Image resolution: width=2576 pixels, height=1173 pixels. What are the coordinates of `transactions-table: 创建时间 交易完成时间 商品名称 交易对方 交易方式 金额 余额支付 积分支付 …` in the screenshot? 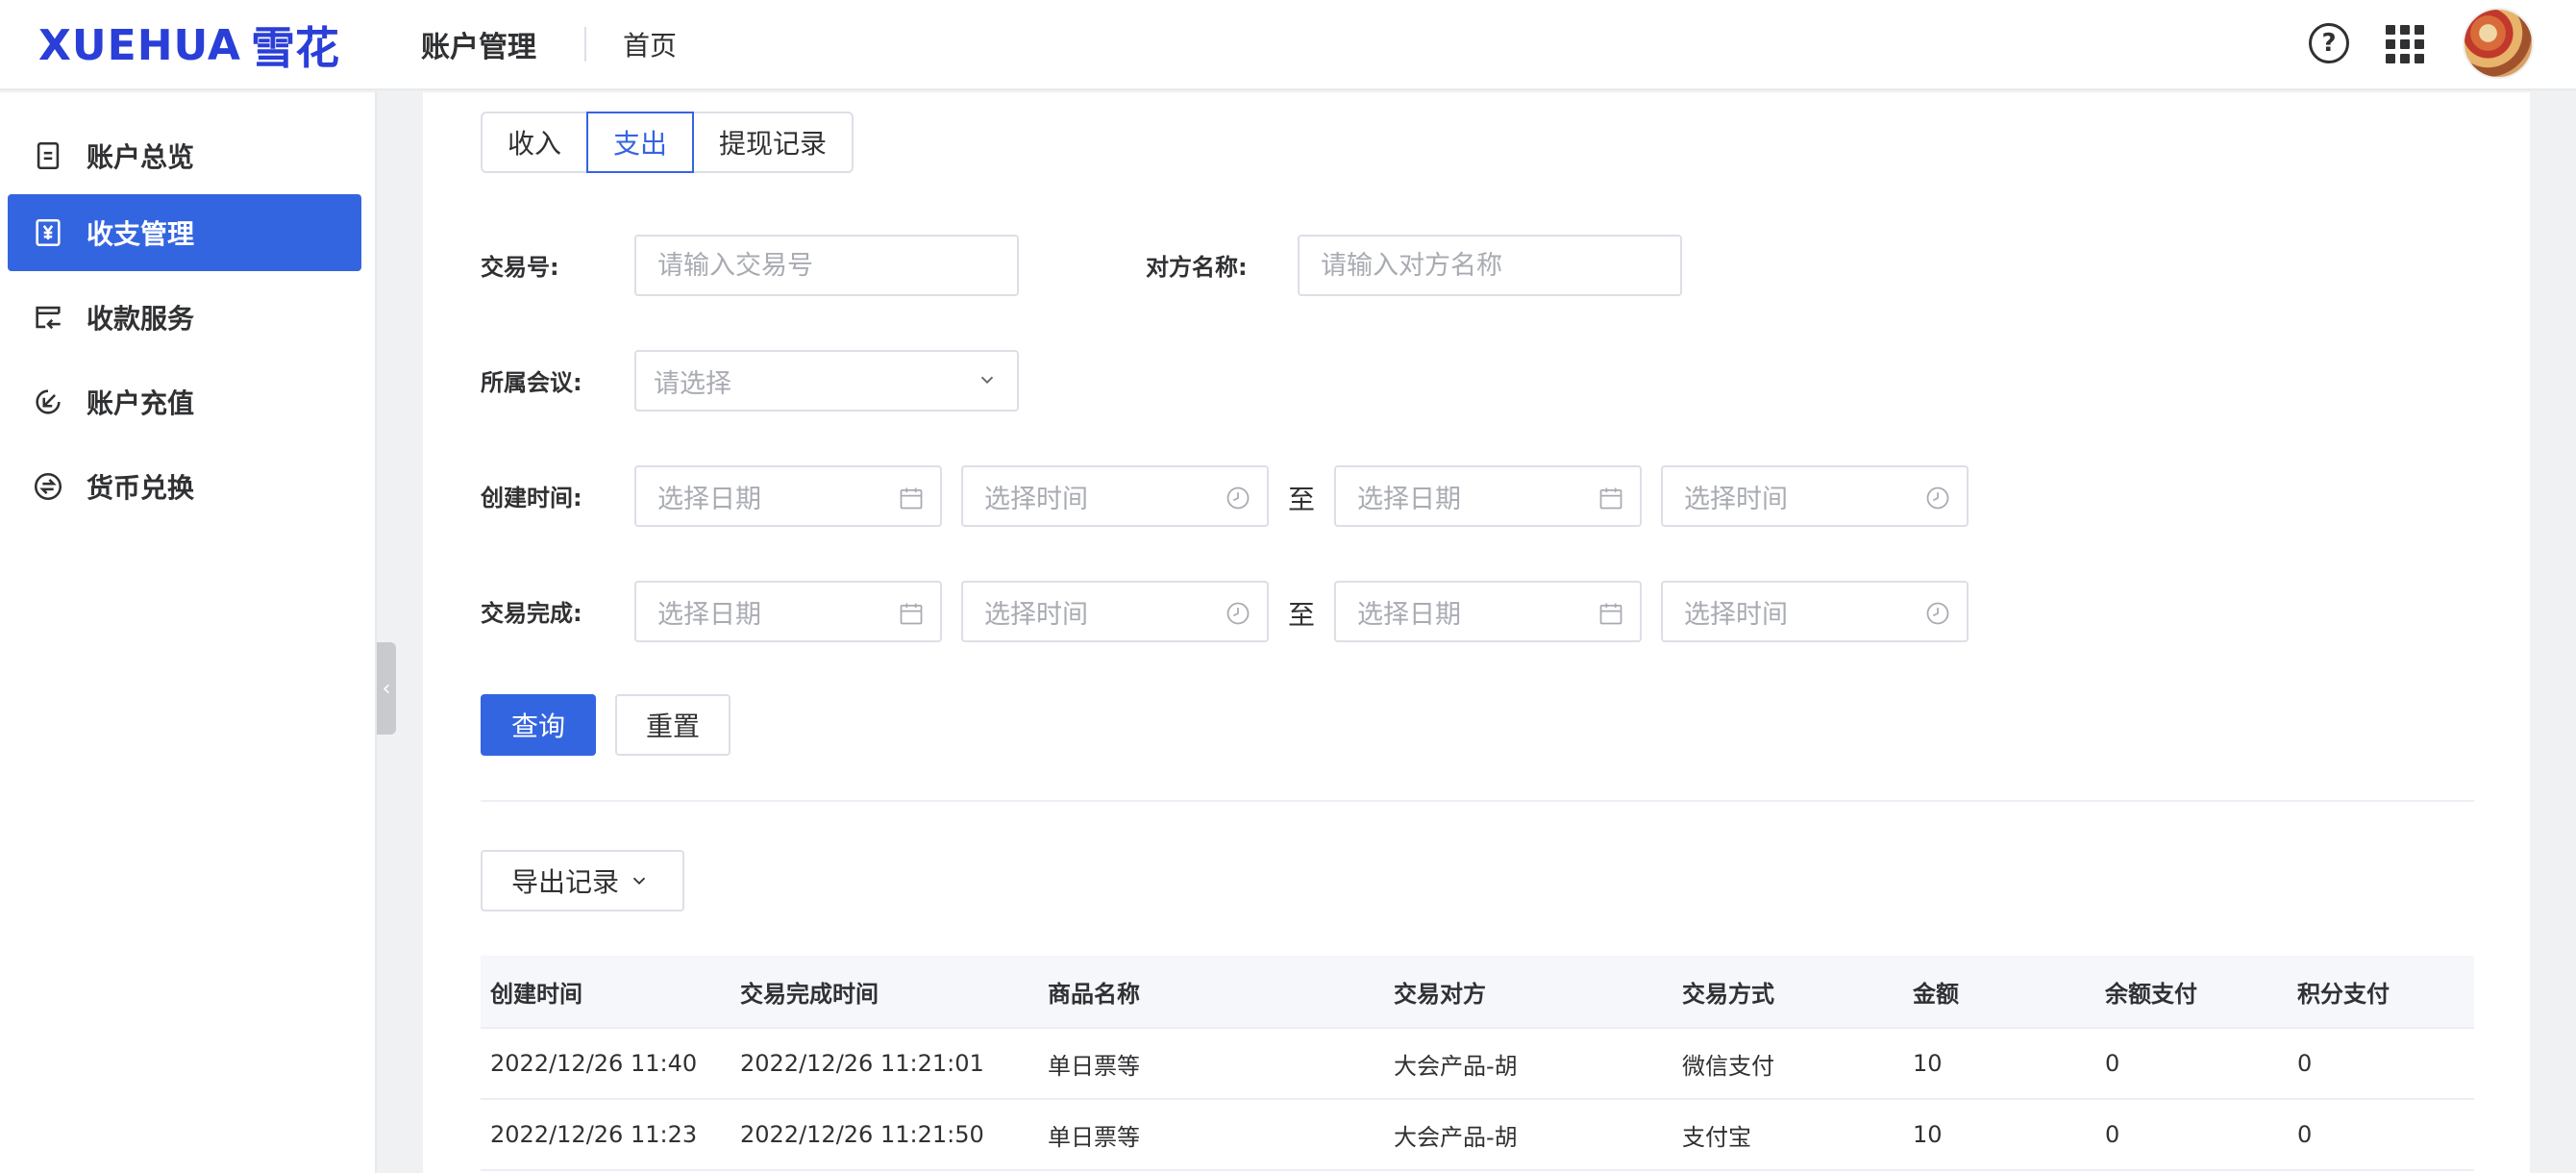 It's located at (1477, 1063).